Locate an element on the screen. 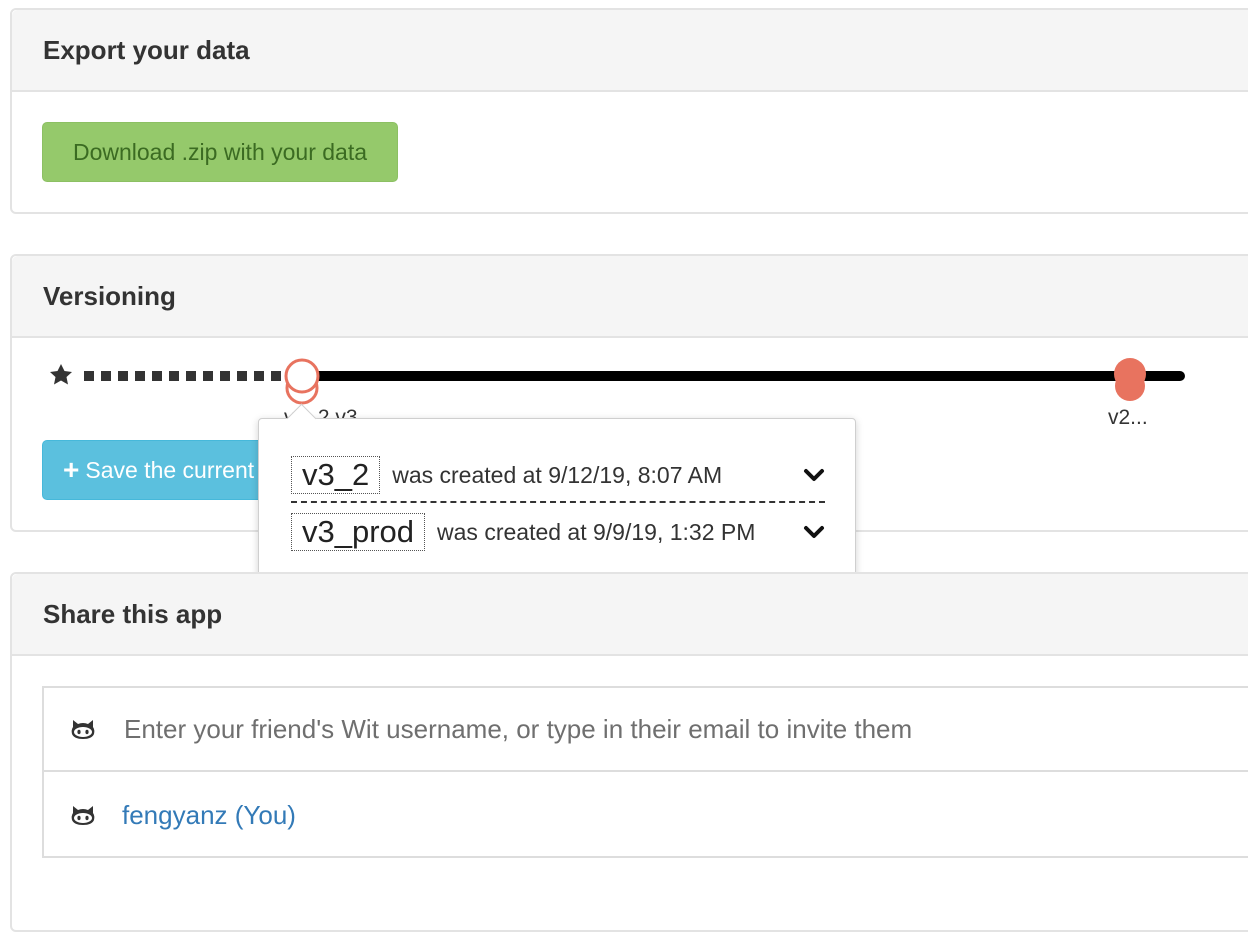 This screenshot has height=944, width=1248. member-row: fengyanz (You) is located at coordinates (646, 815).